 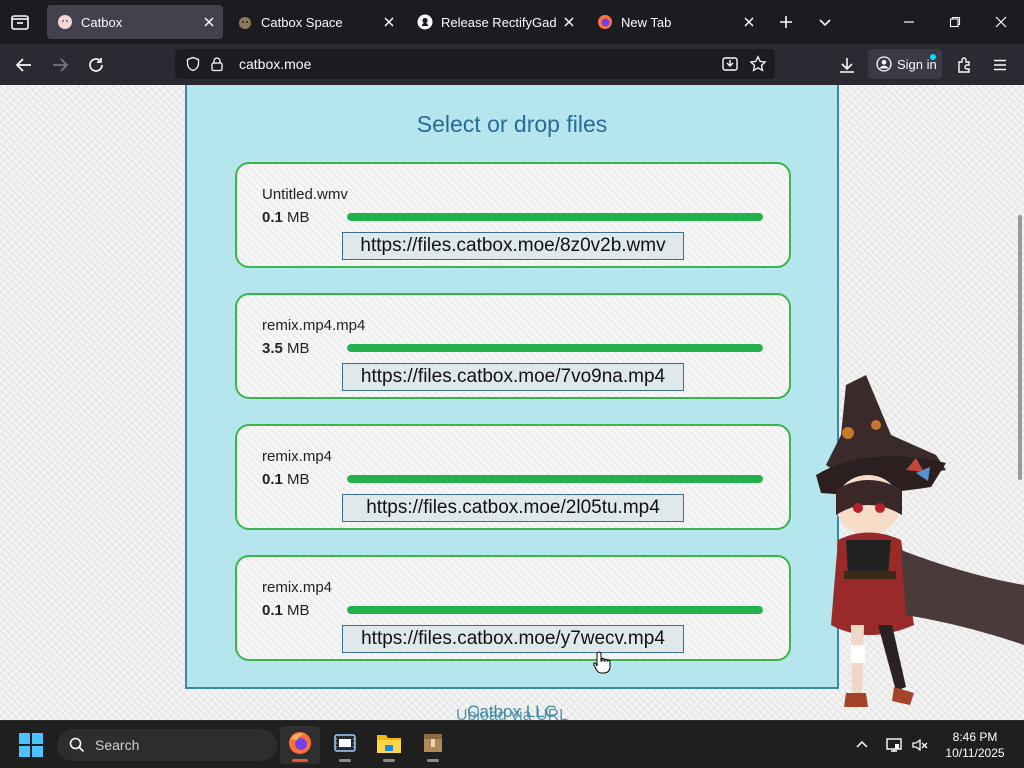 I want to click on taskbar-search: Search, so click(x=167, y=745).